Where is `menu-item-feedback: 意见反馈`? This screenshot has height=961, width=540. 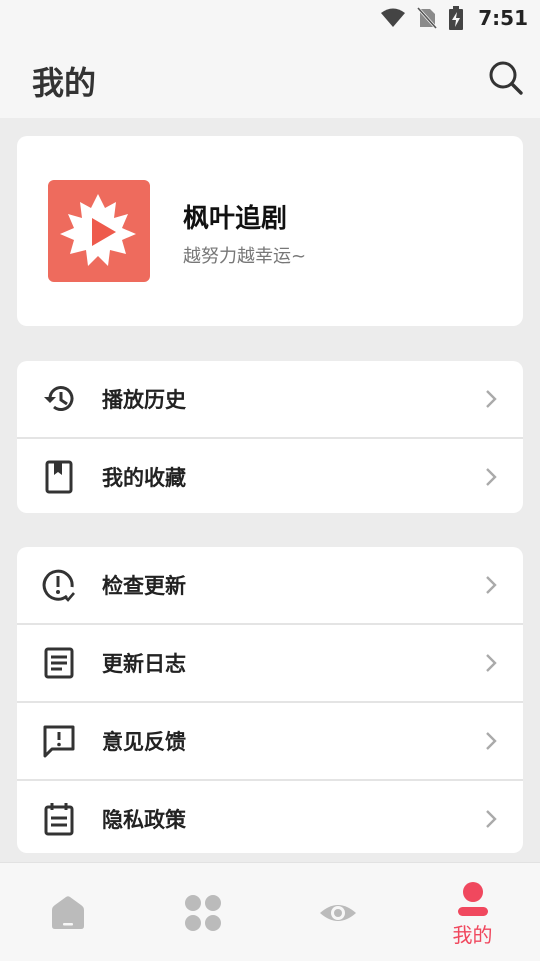 menu-item-feedback: 意见反馈 is located at coordinates (270, 740).